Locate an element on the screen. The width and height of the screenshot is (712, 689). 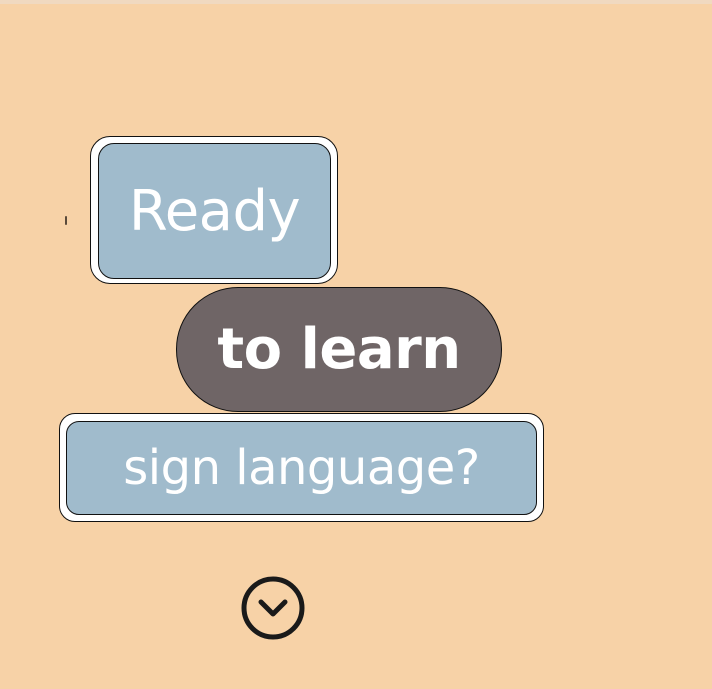
decorative-mark is located at coordinates (66, 220).